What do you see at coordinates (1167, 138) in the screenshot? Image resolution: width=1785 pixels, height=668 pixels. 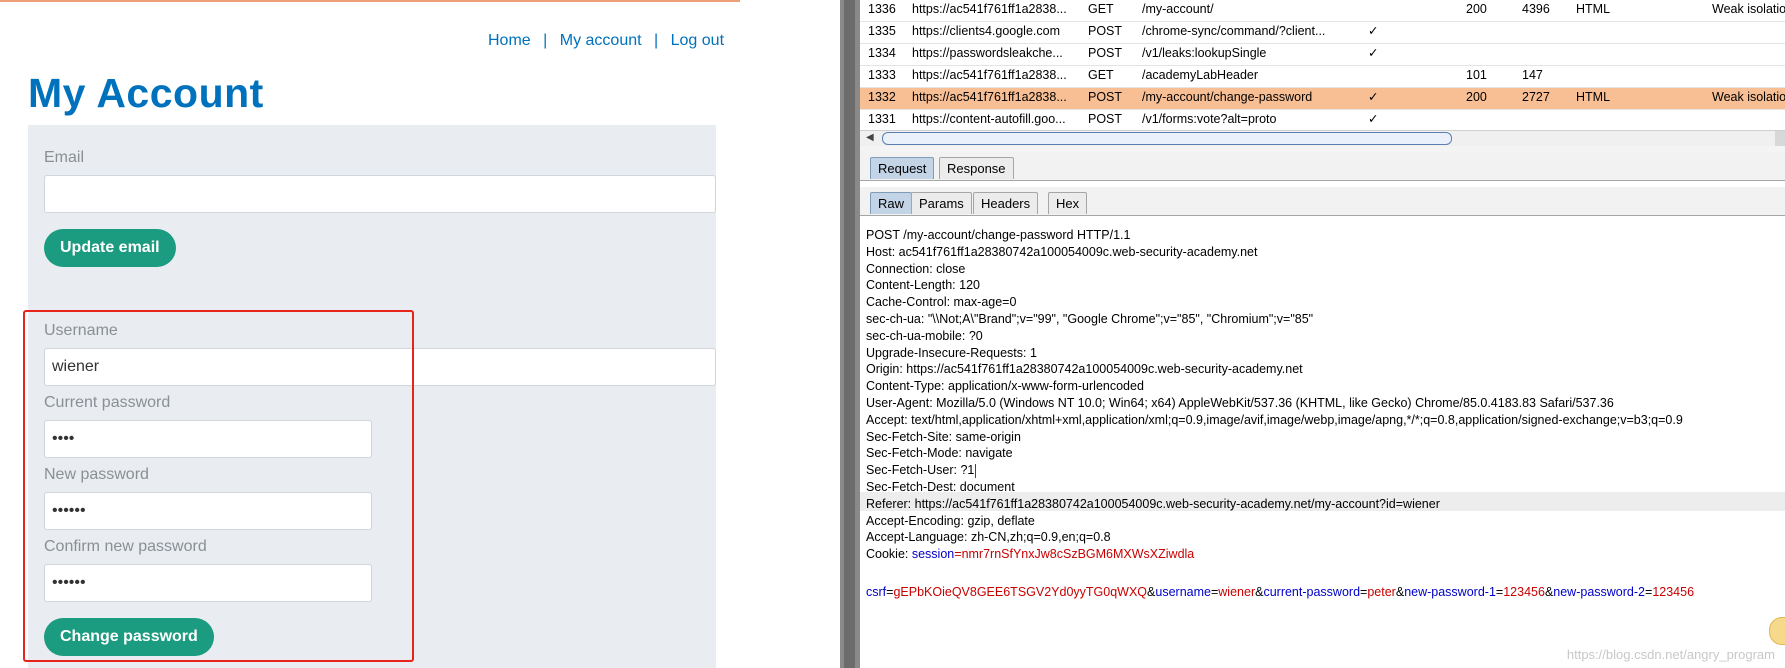 I see `scrollbar-thumb` at bounding box center [1167, 138].